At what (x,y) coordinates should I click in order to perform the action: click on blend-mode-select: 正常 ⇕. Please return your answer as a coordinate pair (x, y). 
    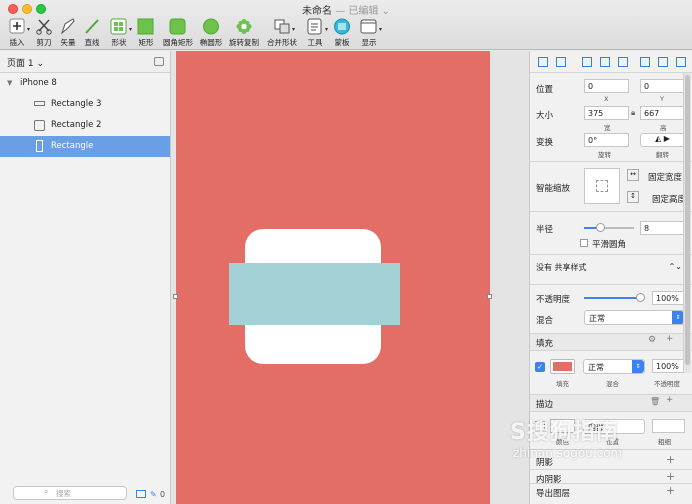
    Looking at the image, I should click on (634, 317).